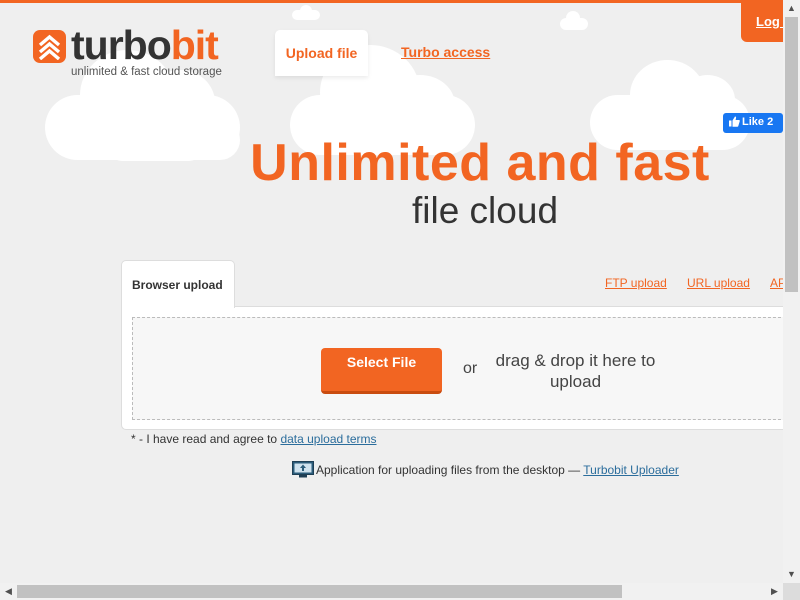 This screenshot has height=600, width=800. What do you see at coordinates (445, 52) in the screenshot?
I see `nav-turbo-access: Turbo access` at bounding box center [445, 52].